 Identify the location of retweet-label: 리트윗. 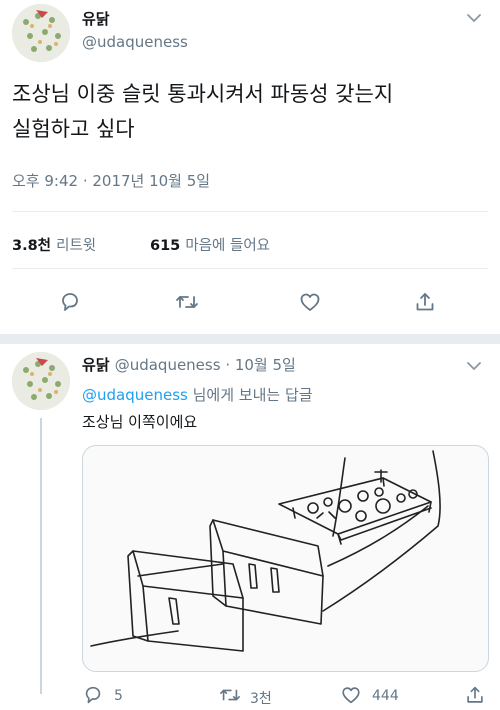
(76, 246).